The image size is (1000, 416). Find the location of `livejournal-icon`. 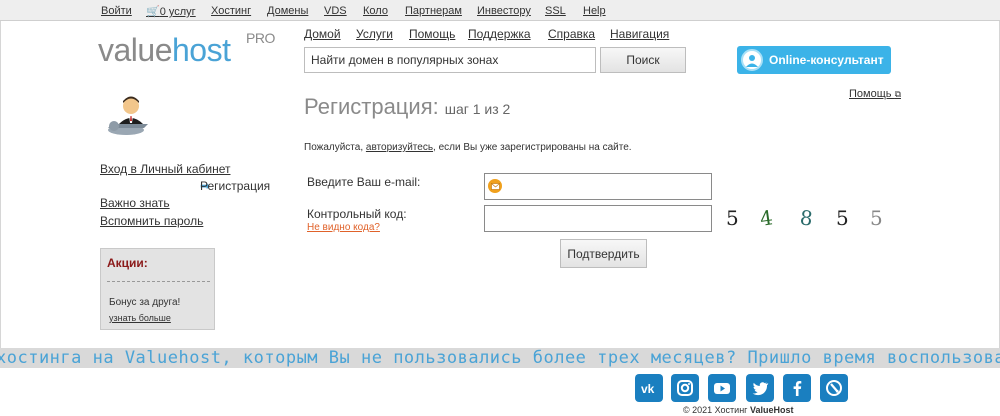

livejournal-icon is located at coordinates (834, 388).